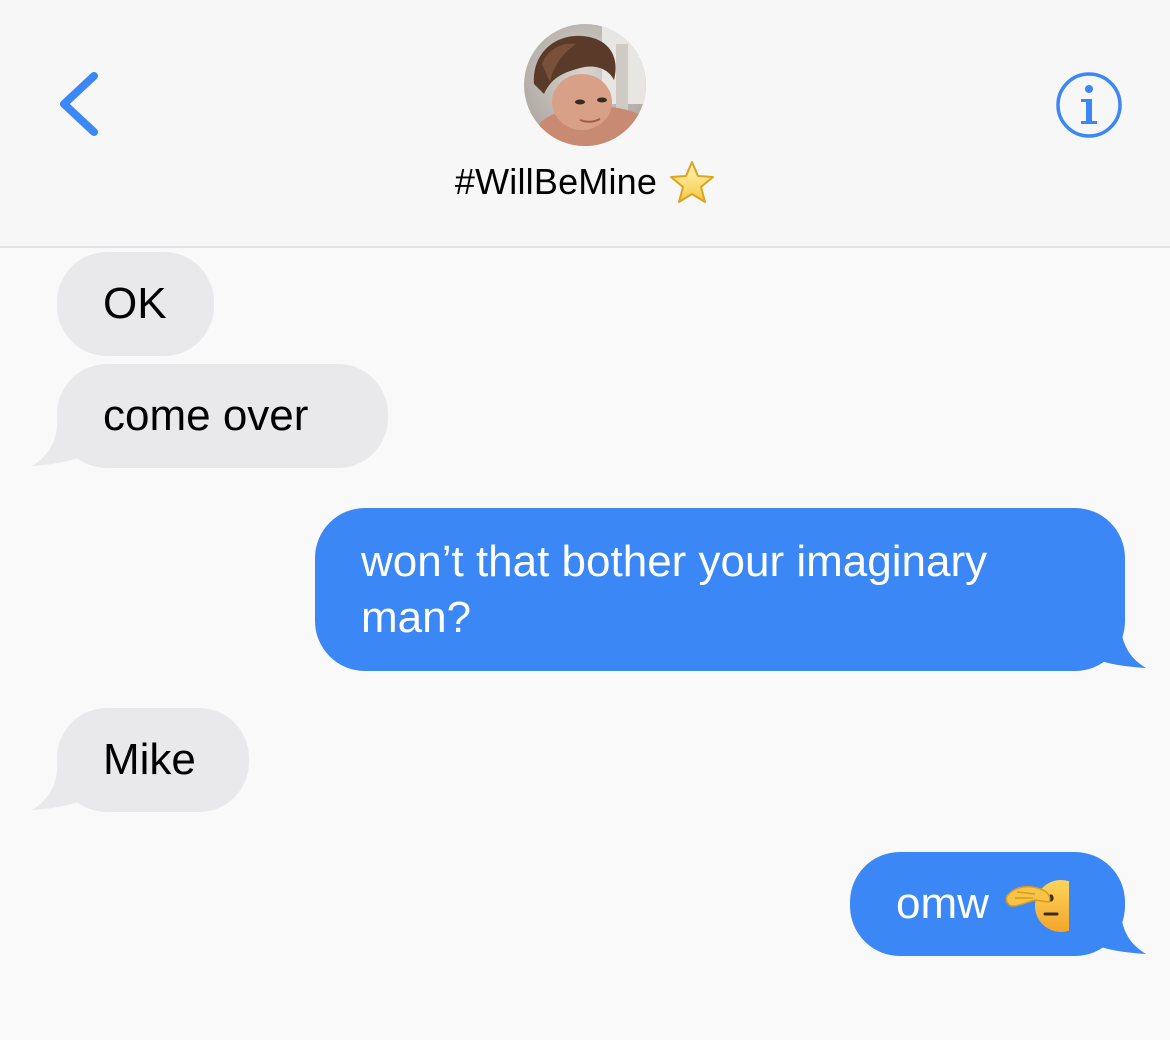 The image size is (1170, 1040). What do you see at coordinates (149, 759) in the screenshot?
I see `message-text: Mike` at bounding box center [149, 759].